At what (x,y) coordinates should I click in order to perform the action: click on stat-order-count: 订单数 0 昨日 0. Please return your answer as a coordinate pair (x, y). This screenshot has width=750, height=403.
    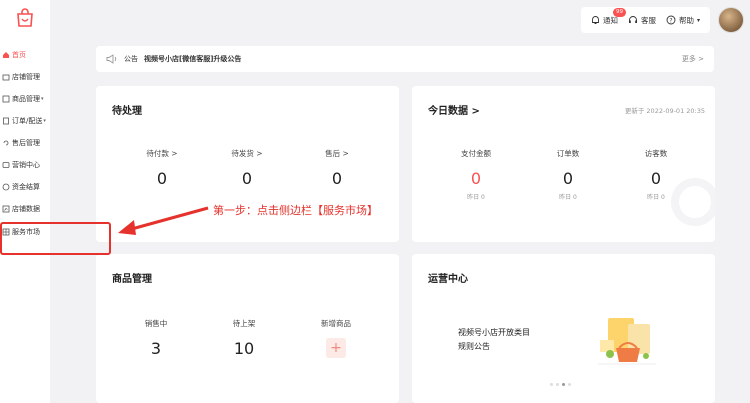
    Looking at the image, I should click on (568, 174).